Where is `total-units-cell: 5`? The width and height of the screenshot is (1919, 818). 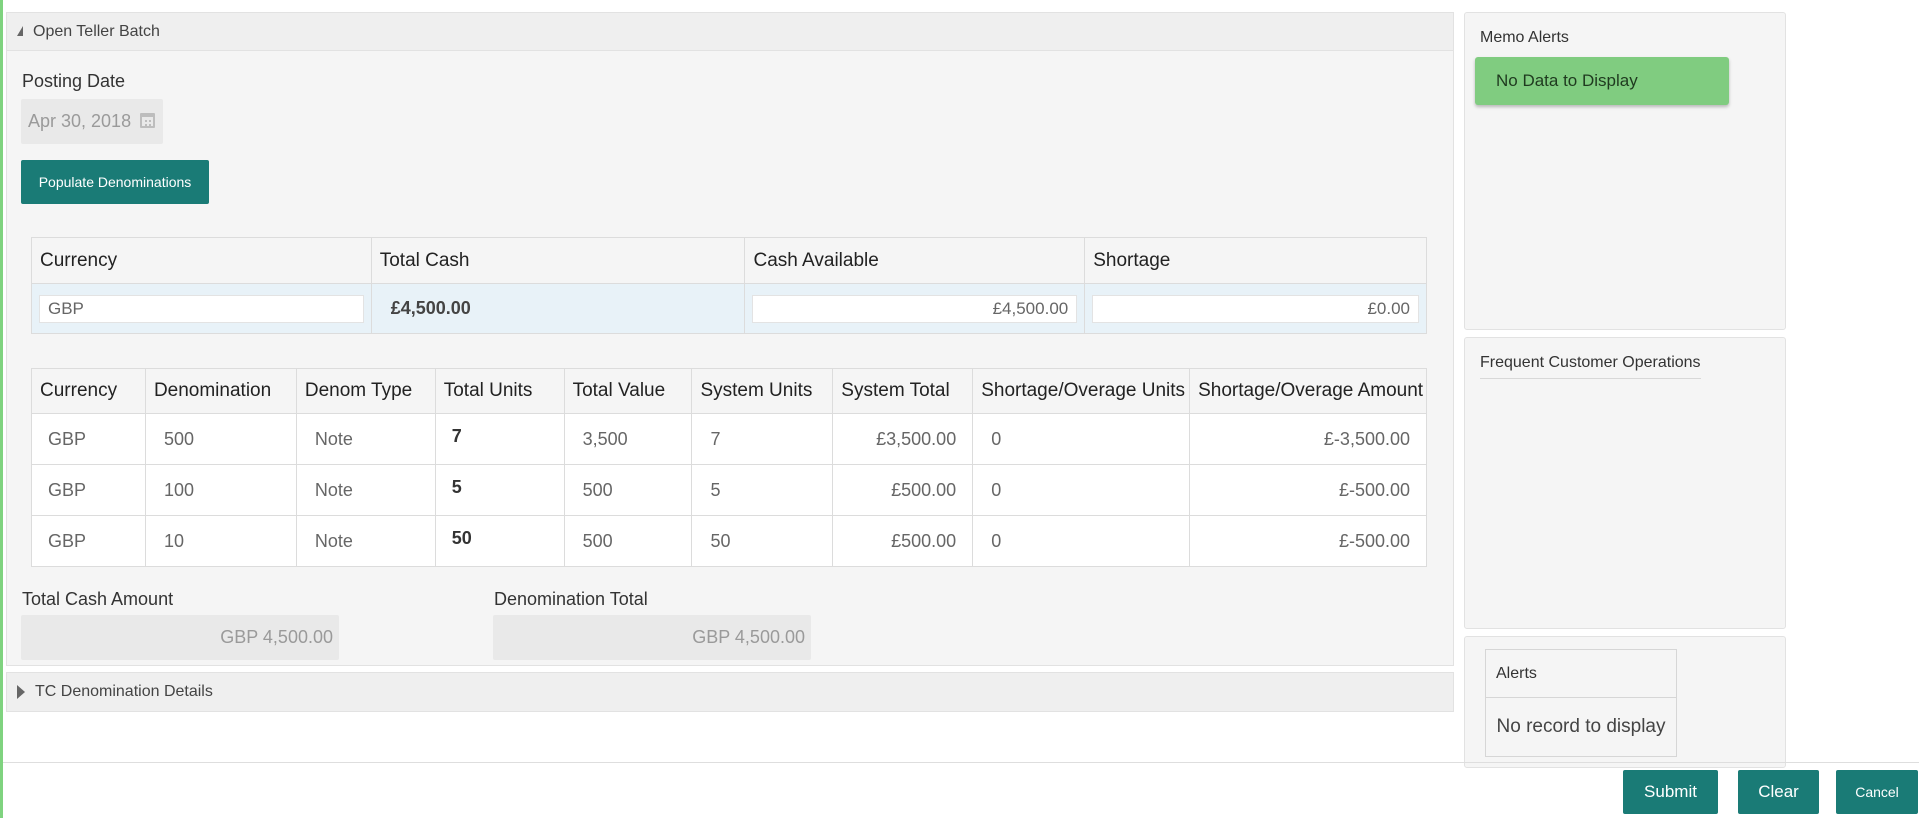 total-units-cell: 5 is located at coordinates (499, 490).